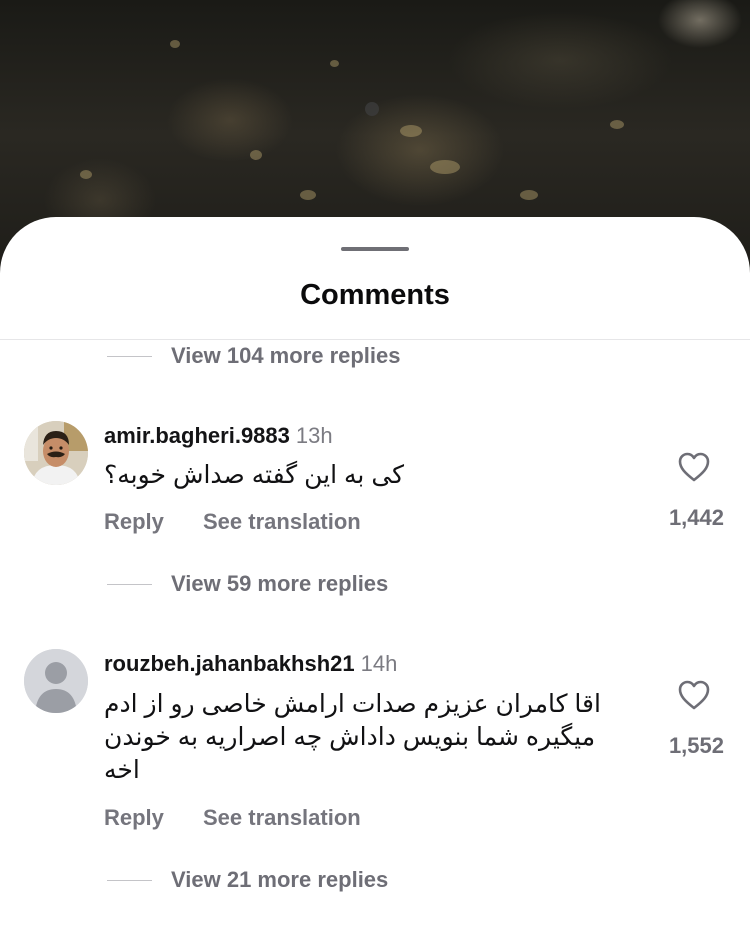 This screenshot has width=750, height=930. I want to click on timestamp: 14h, so click(379, 663).